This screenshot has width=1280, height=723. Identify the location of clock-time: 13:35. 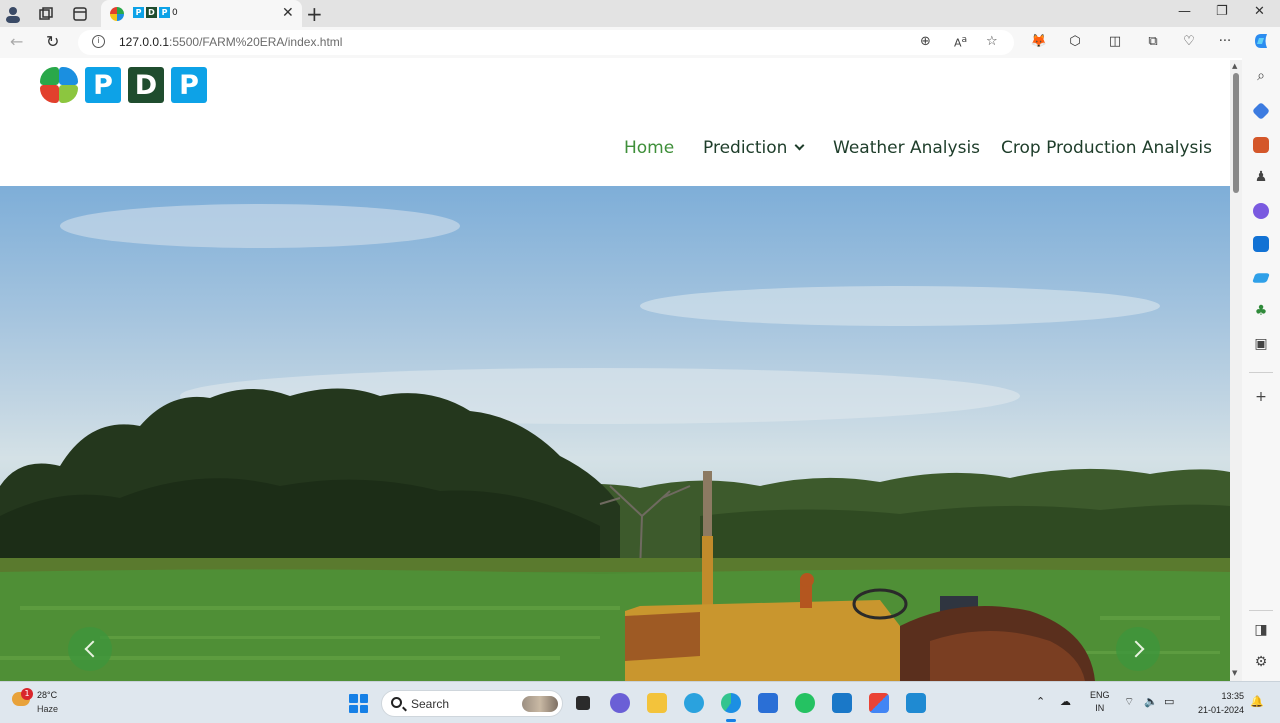
(1232, 696).